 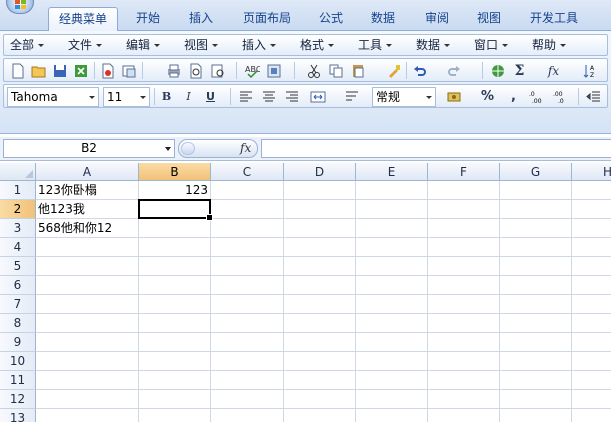 I want to click on sort-ascending-button: AZ, so click(x=589, y=70).